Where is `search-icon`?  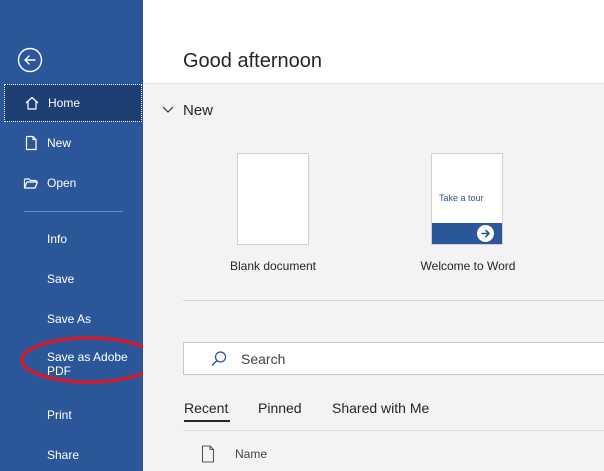
search-icon is located at coordinates (219, 359).